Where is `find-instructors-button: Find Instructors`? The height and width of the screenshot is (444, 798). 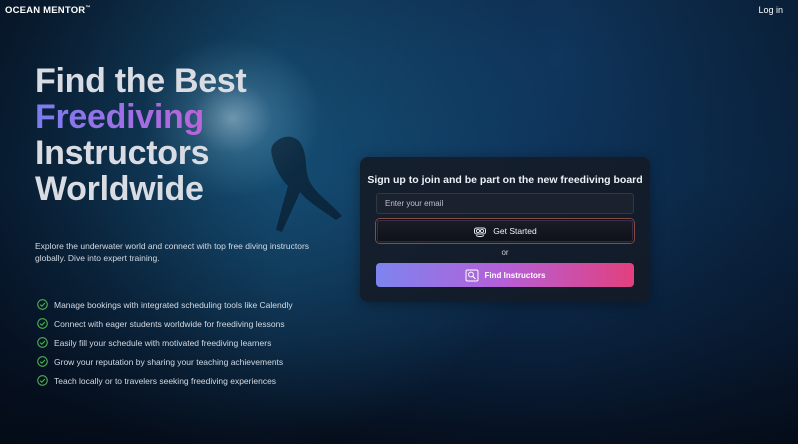
find-instructors-button: Find Instructors is located at coordinates (505, 275).